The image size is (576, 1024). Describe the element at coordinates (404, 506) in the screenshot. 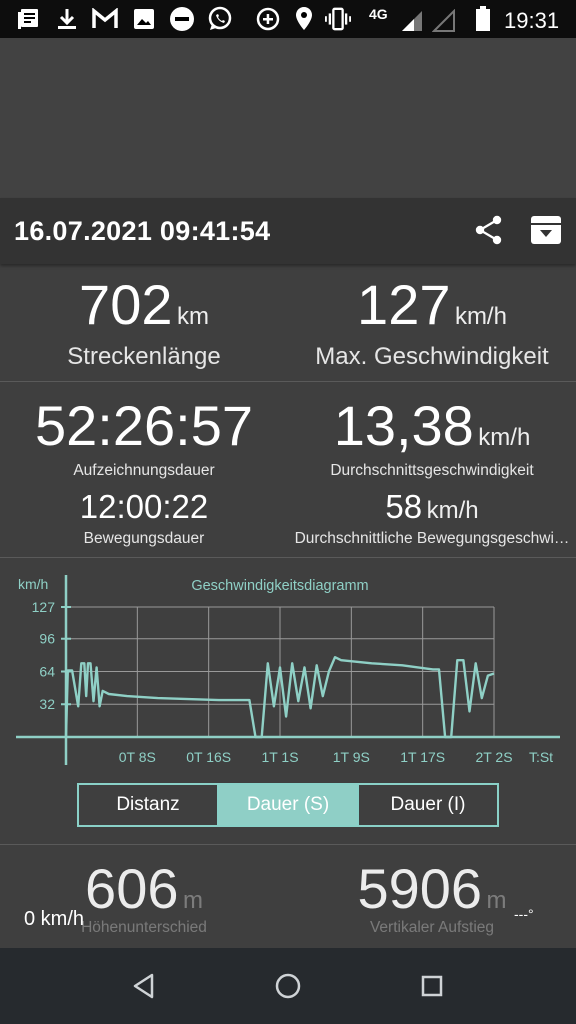

I see `avg-moving-speed-value: 58` at that location.